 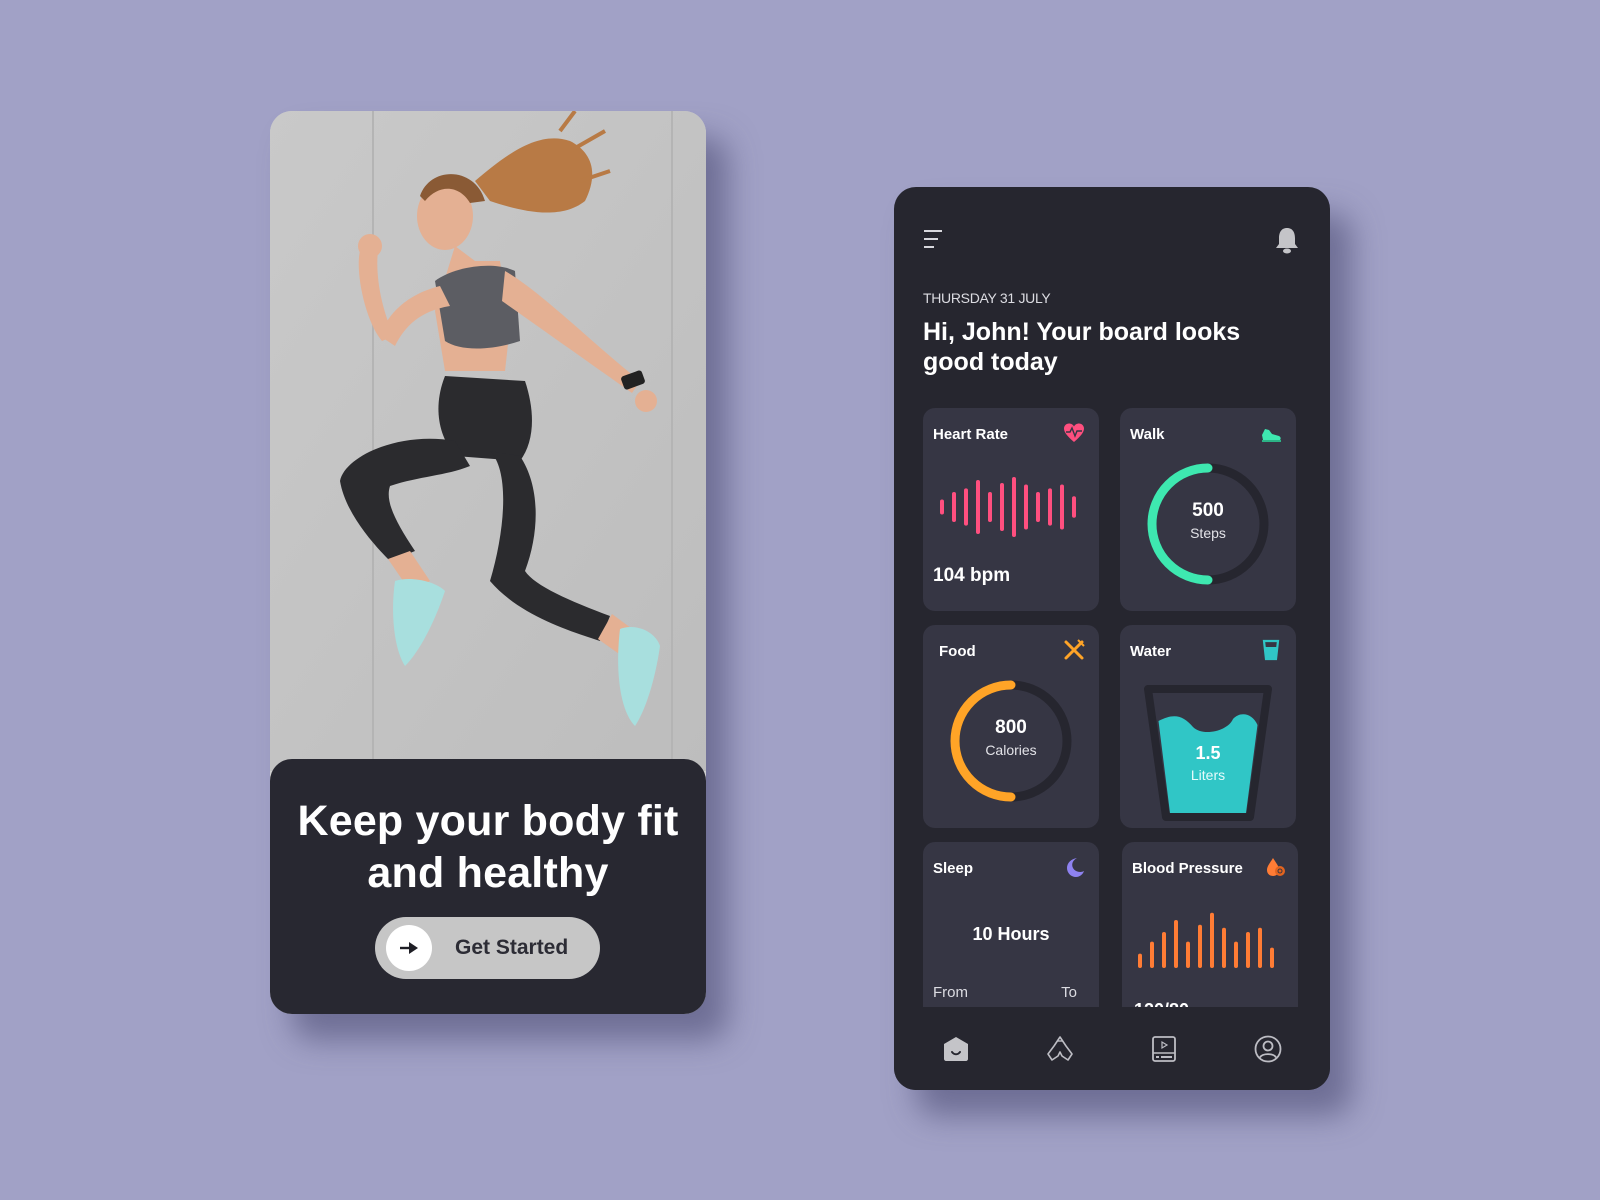 I want to click on high-five-icon, so click(x=1060, y=1048).